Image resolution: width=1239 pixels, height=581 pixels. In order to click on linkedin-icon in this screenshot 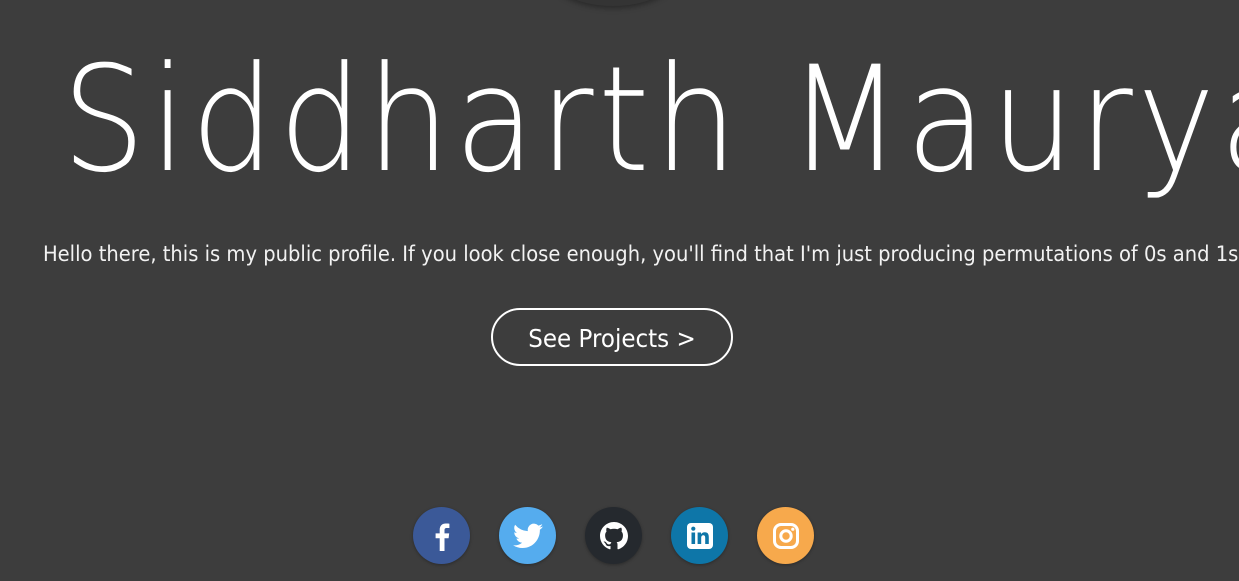, I will do `click(699, 535)`.